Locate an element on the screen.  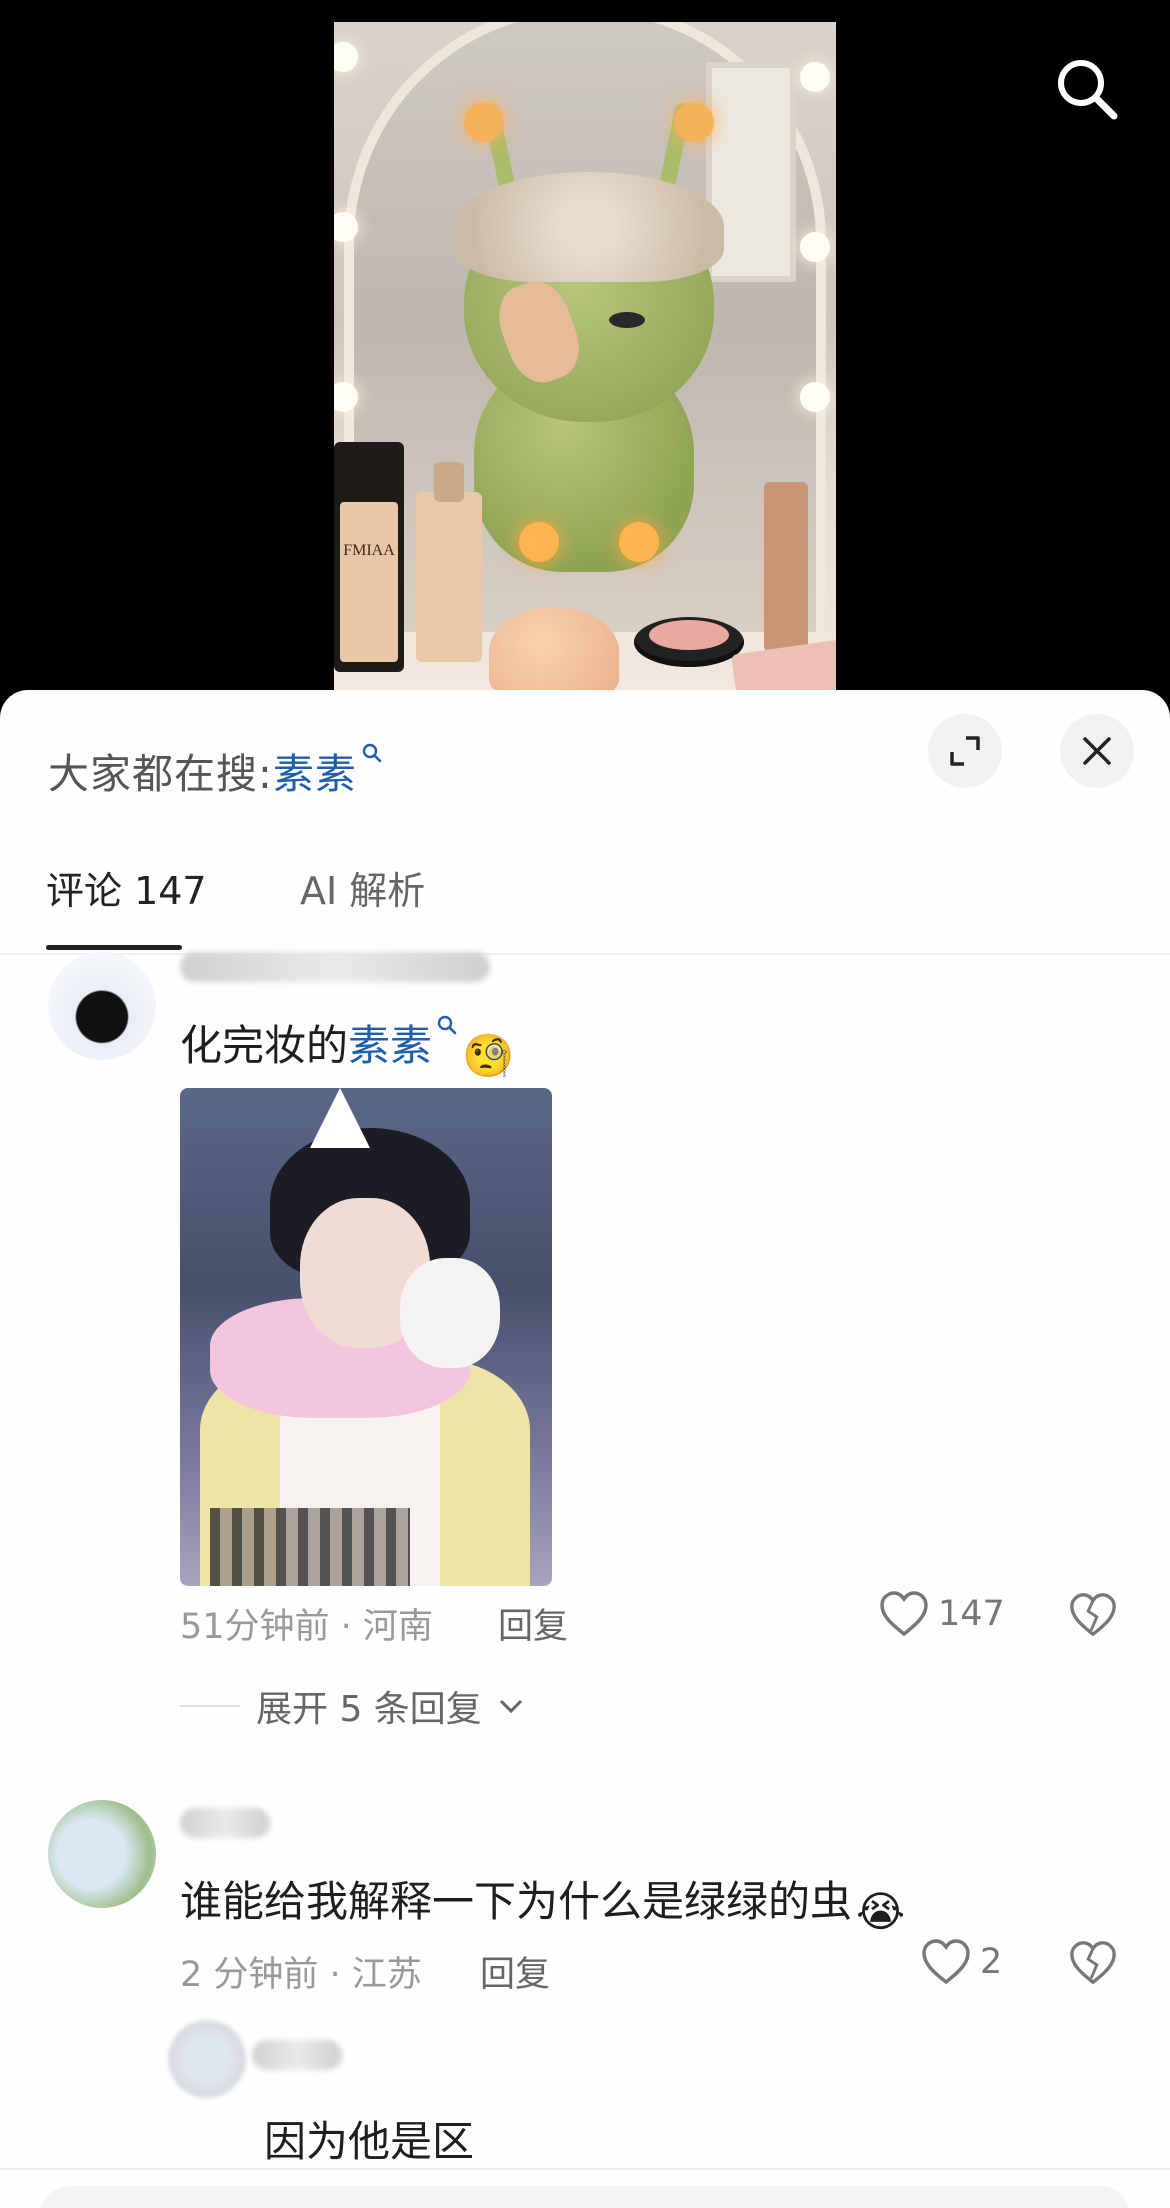
comment-text: 谁能给我解释一下为什么是绿绿的虫😭 is located at coordinates (542, 1902).